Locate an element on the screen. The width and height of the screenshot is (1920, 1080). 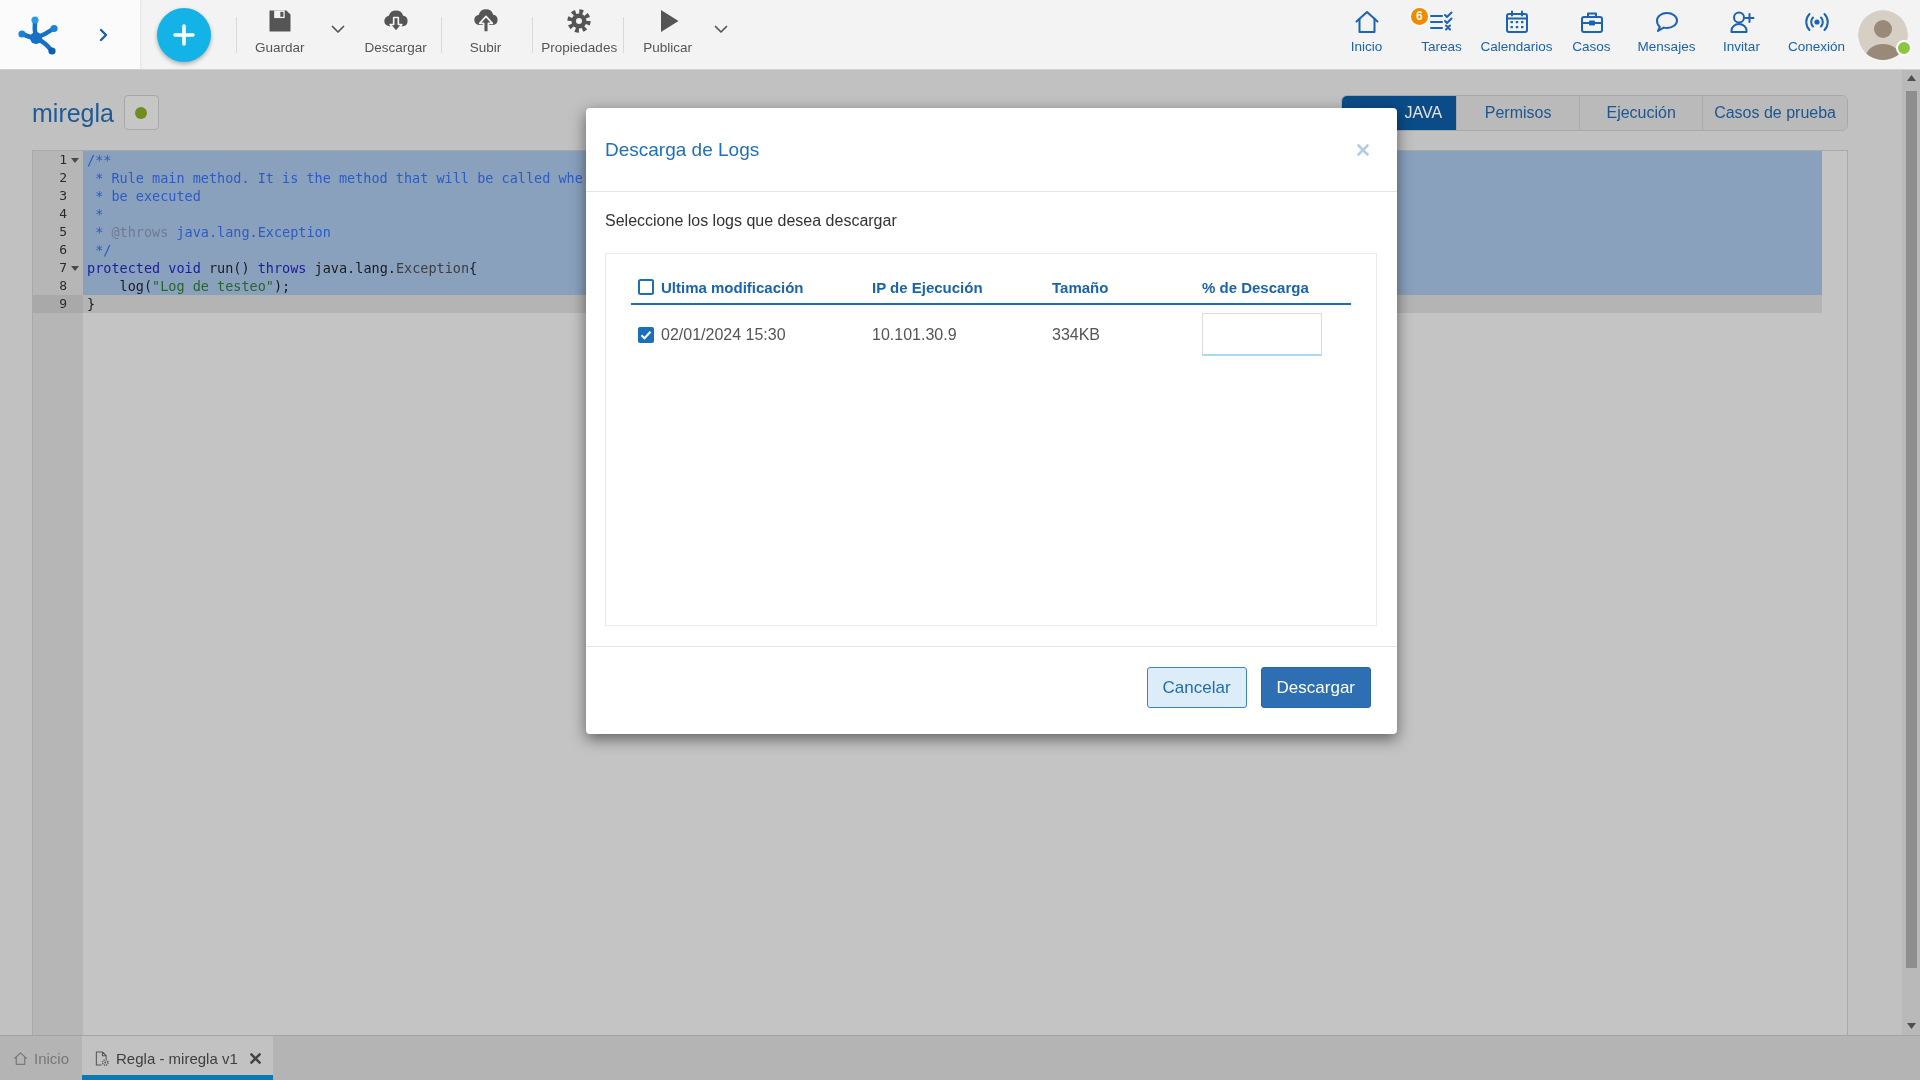
line-number: 5 is located at coordinates (63, 232).